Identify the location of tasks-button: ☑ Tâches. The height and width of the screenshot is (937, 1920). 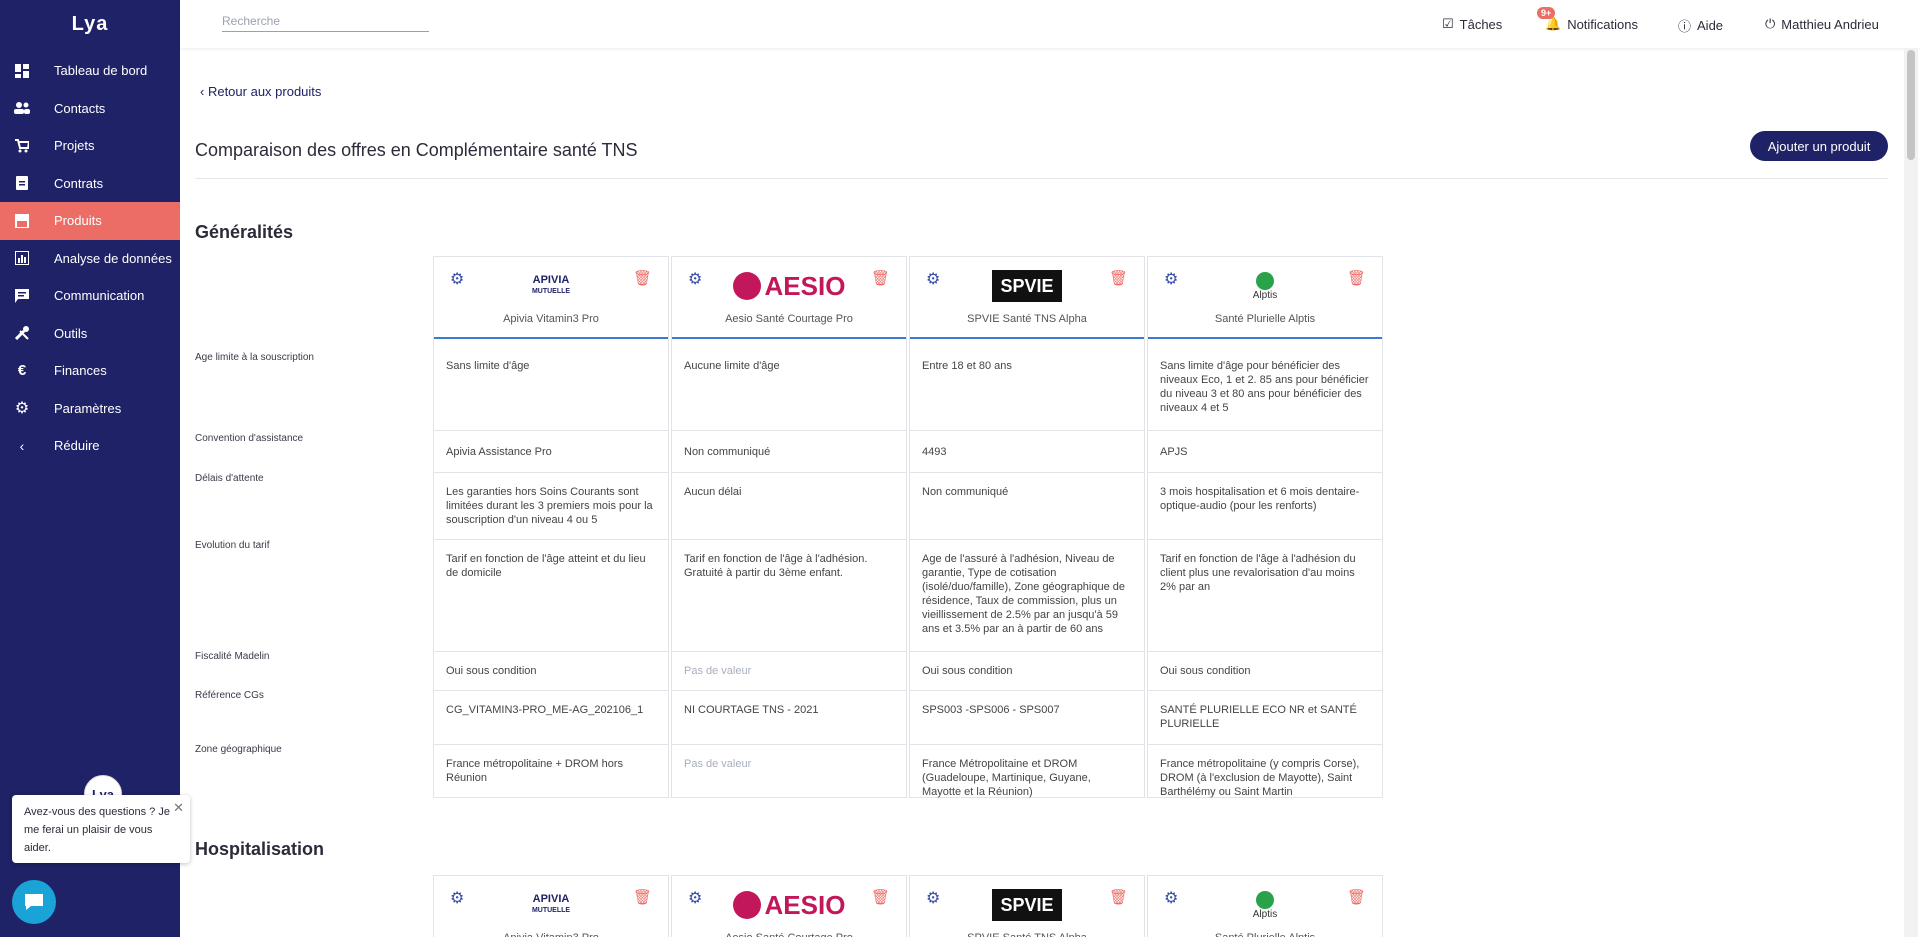
(1472, 24).